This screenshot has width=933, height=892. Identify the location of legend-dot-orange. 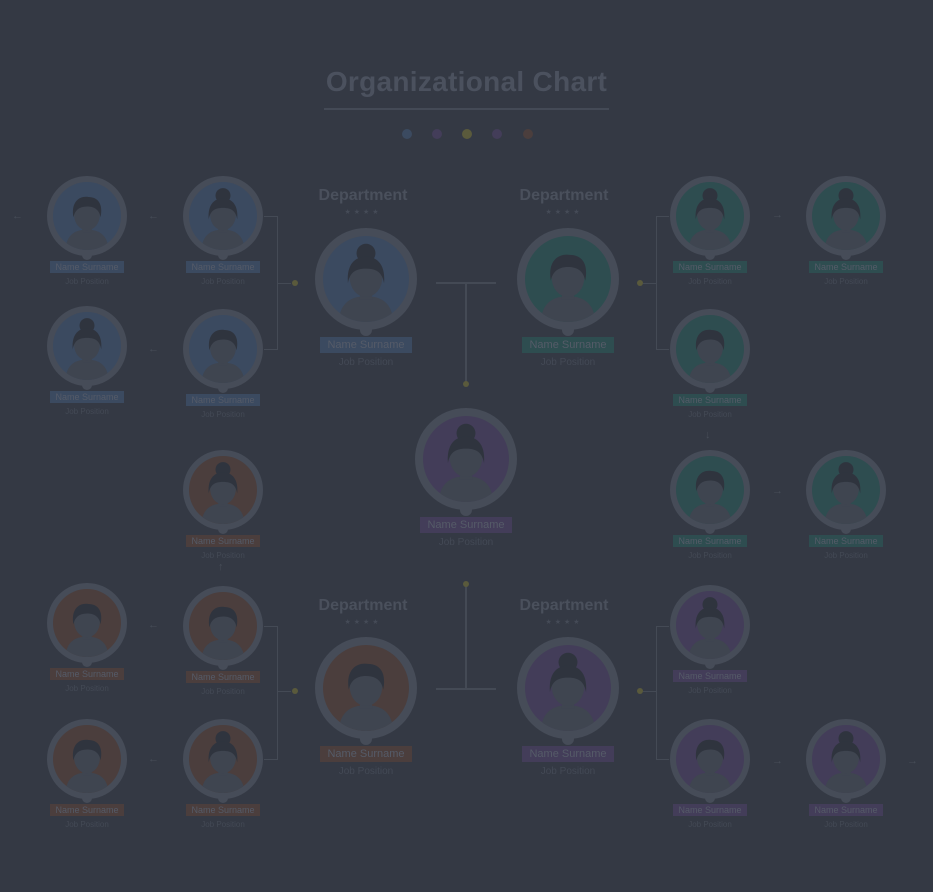
(528, 134).